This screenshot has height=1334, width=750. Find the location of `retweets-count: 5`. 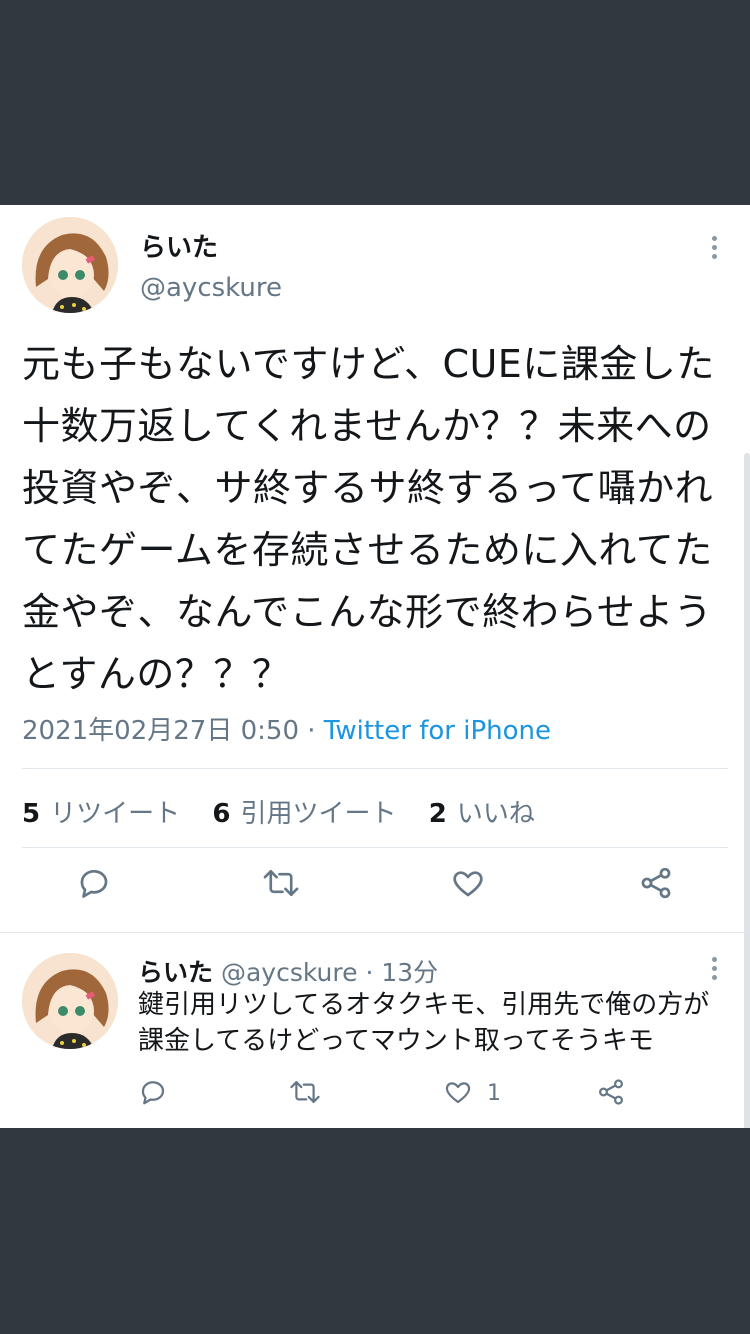

retweets-count: 5 is located at coordinates (31, 814).